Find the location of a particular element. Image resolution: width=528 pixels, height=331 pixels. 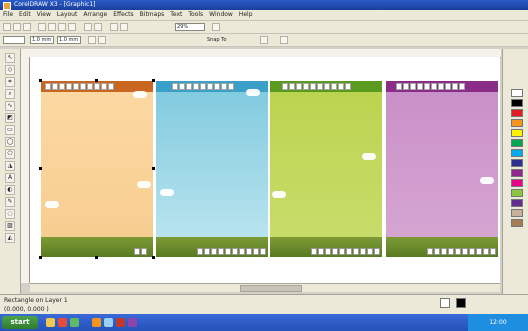

menu-item-tools: Tools is located at coordinates (195, 14).